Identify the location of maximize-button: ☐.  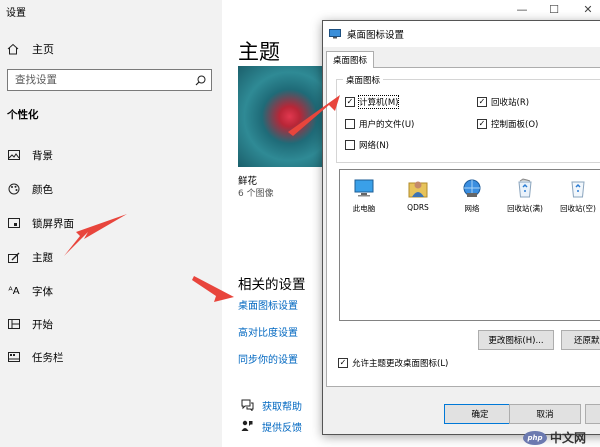
(554, 9).